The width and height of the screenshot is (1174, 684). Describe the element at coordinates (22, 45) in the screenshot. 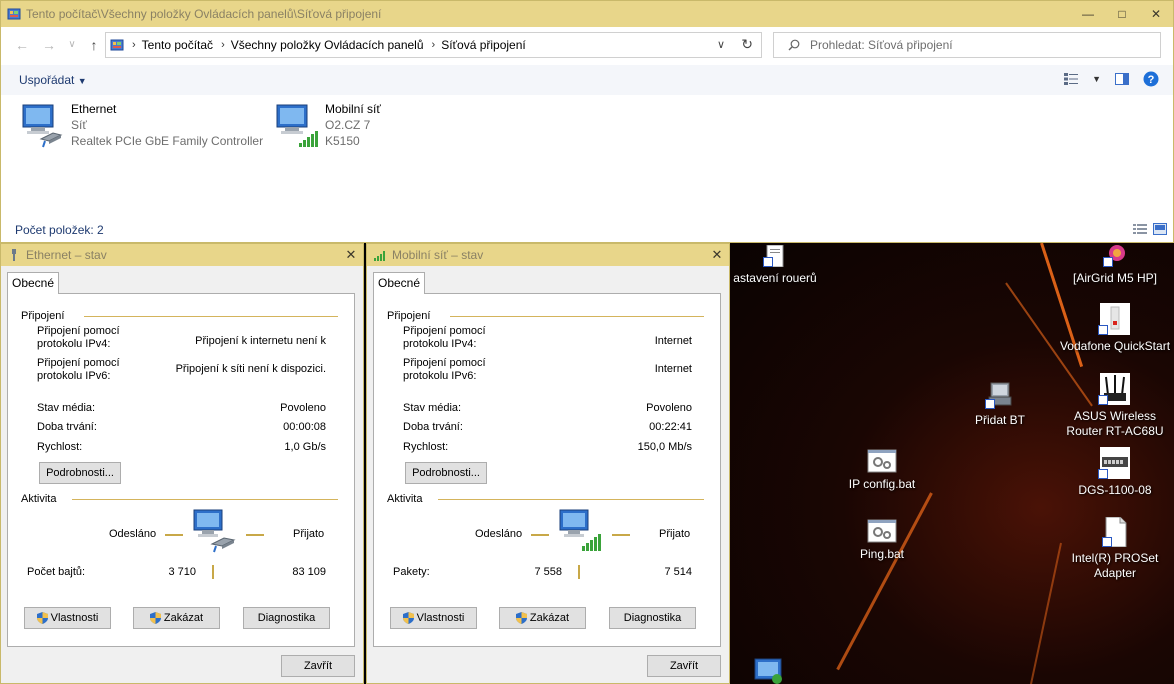

I see `back-arrow-icon: ←` at that location.